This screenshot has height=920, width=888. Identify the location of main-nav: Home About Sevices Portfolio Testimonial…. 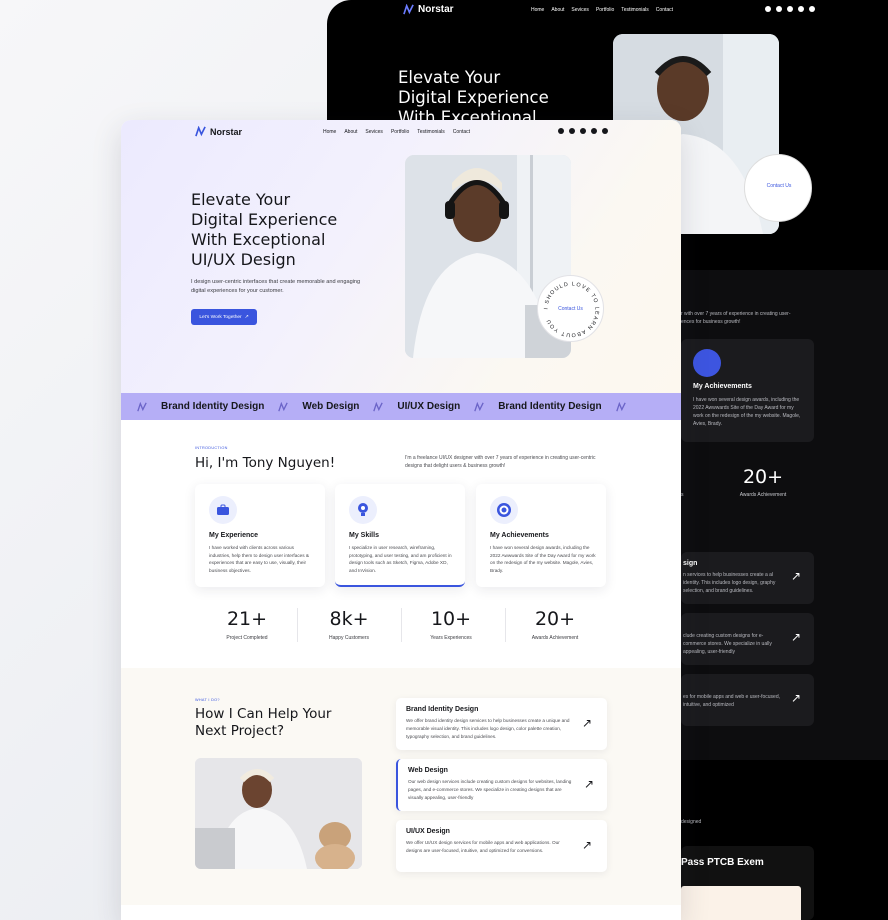
(396, 132).